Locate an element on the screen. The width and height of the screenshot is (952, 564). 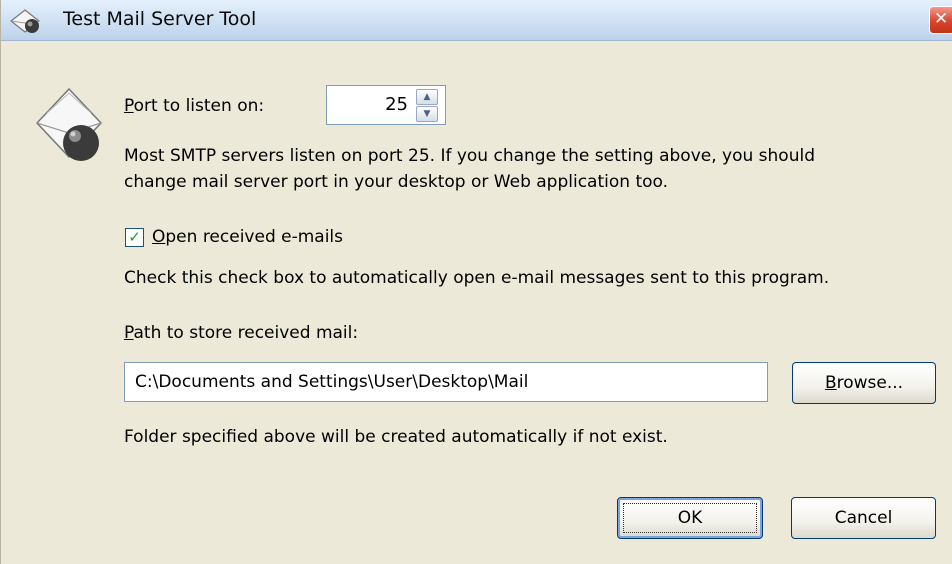
spin-down-button: ▼ is located at coordinates (427, 114).